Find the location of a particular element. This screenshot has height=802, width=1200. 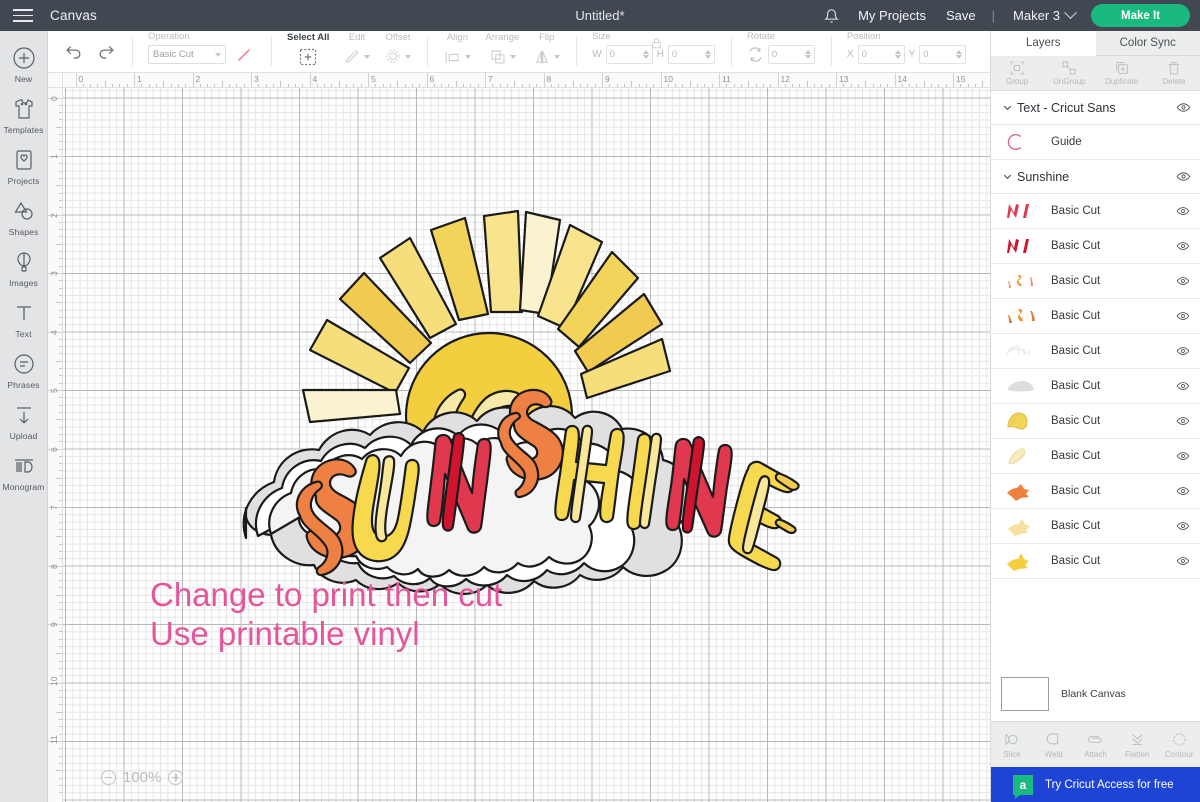

height-input: 0 is located at coordinates (691, 54).